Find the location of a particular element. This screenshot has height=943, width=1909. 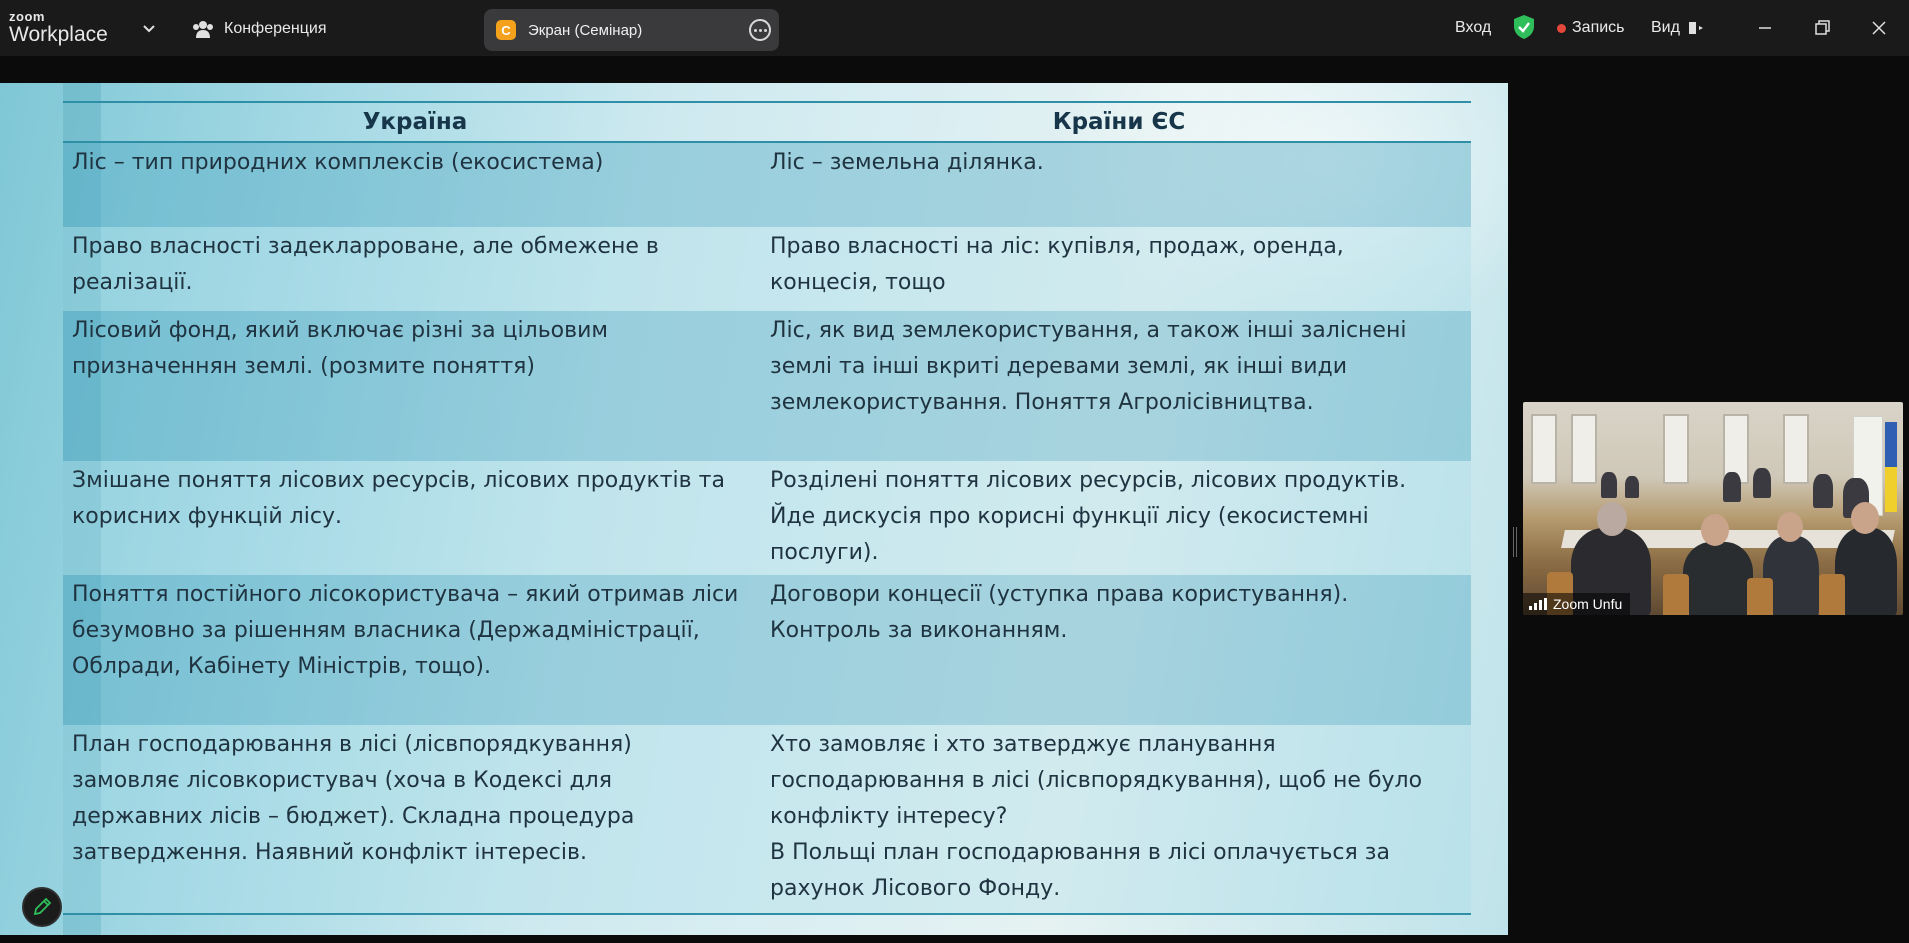

screen-share-indicator: C Экран (Семінар) is located at coordinates (631, 30).